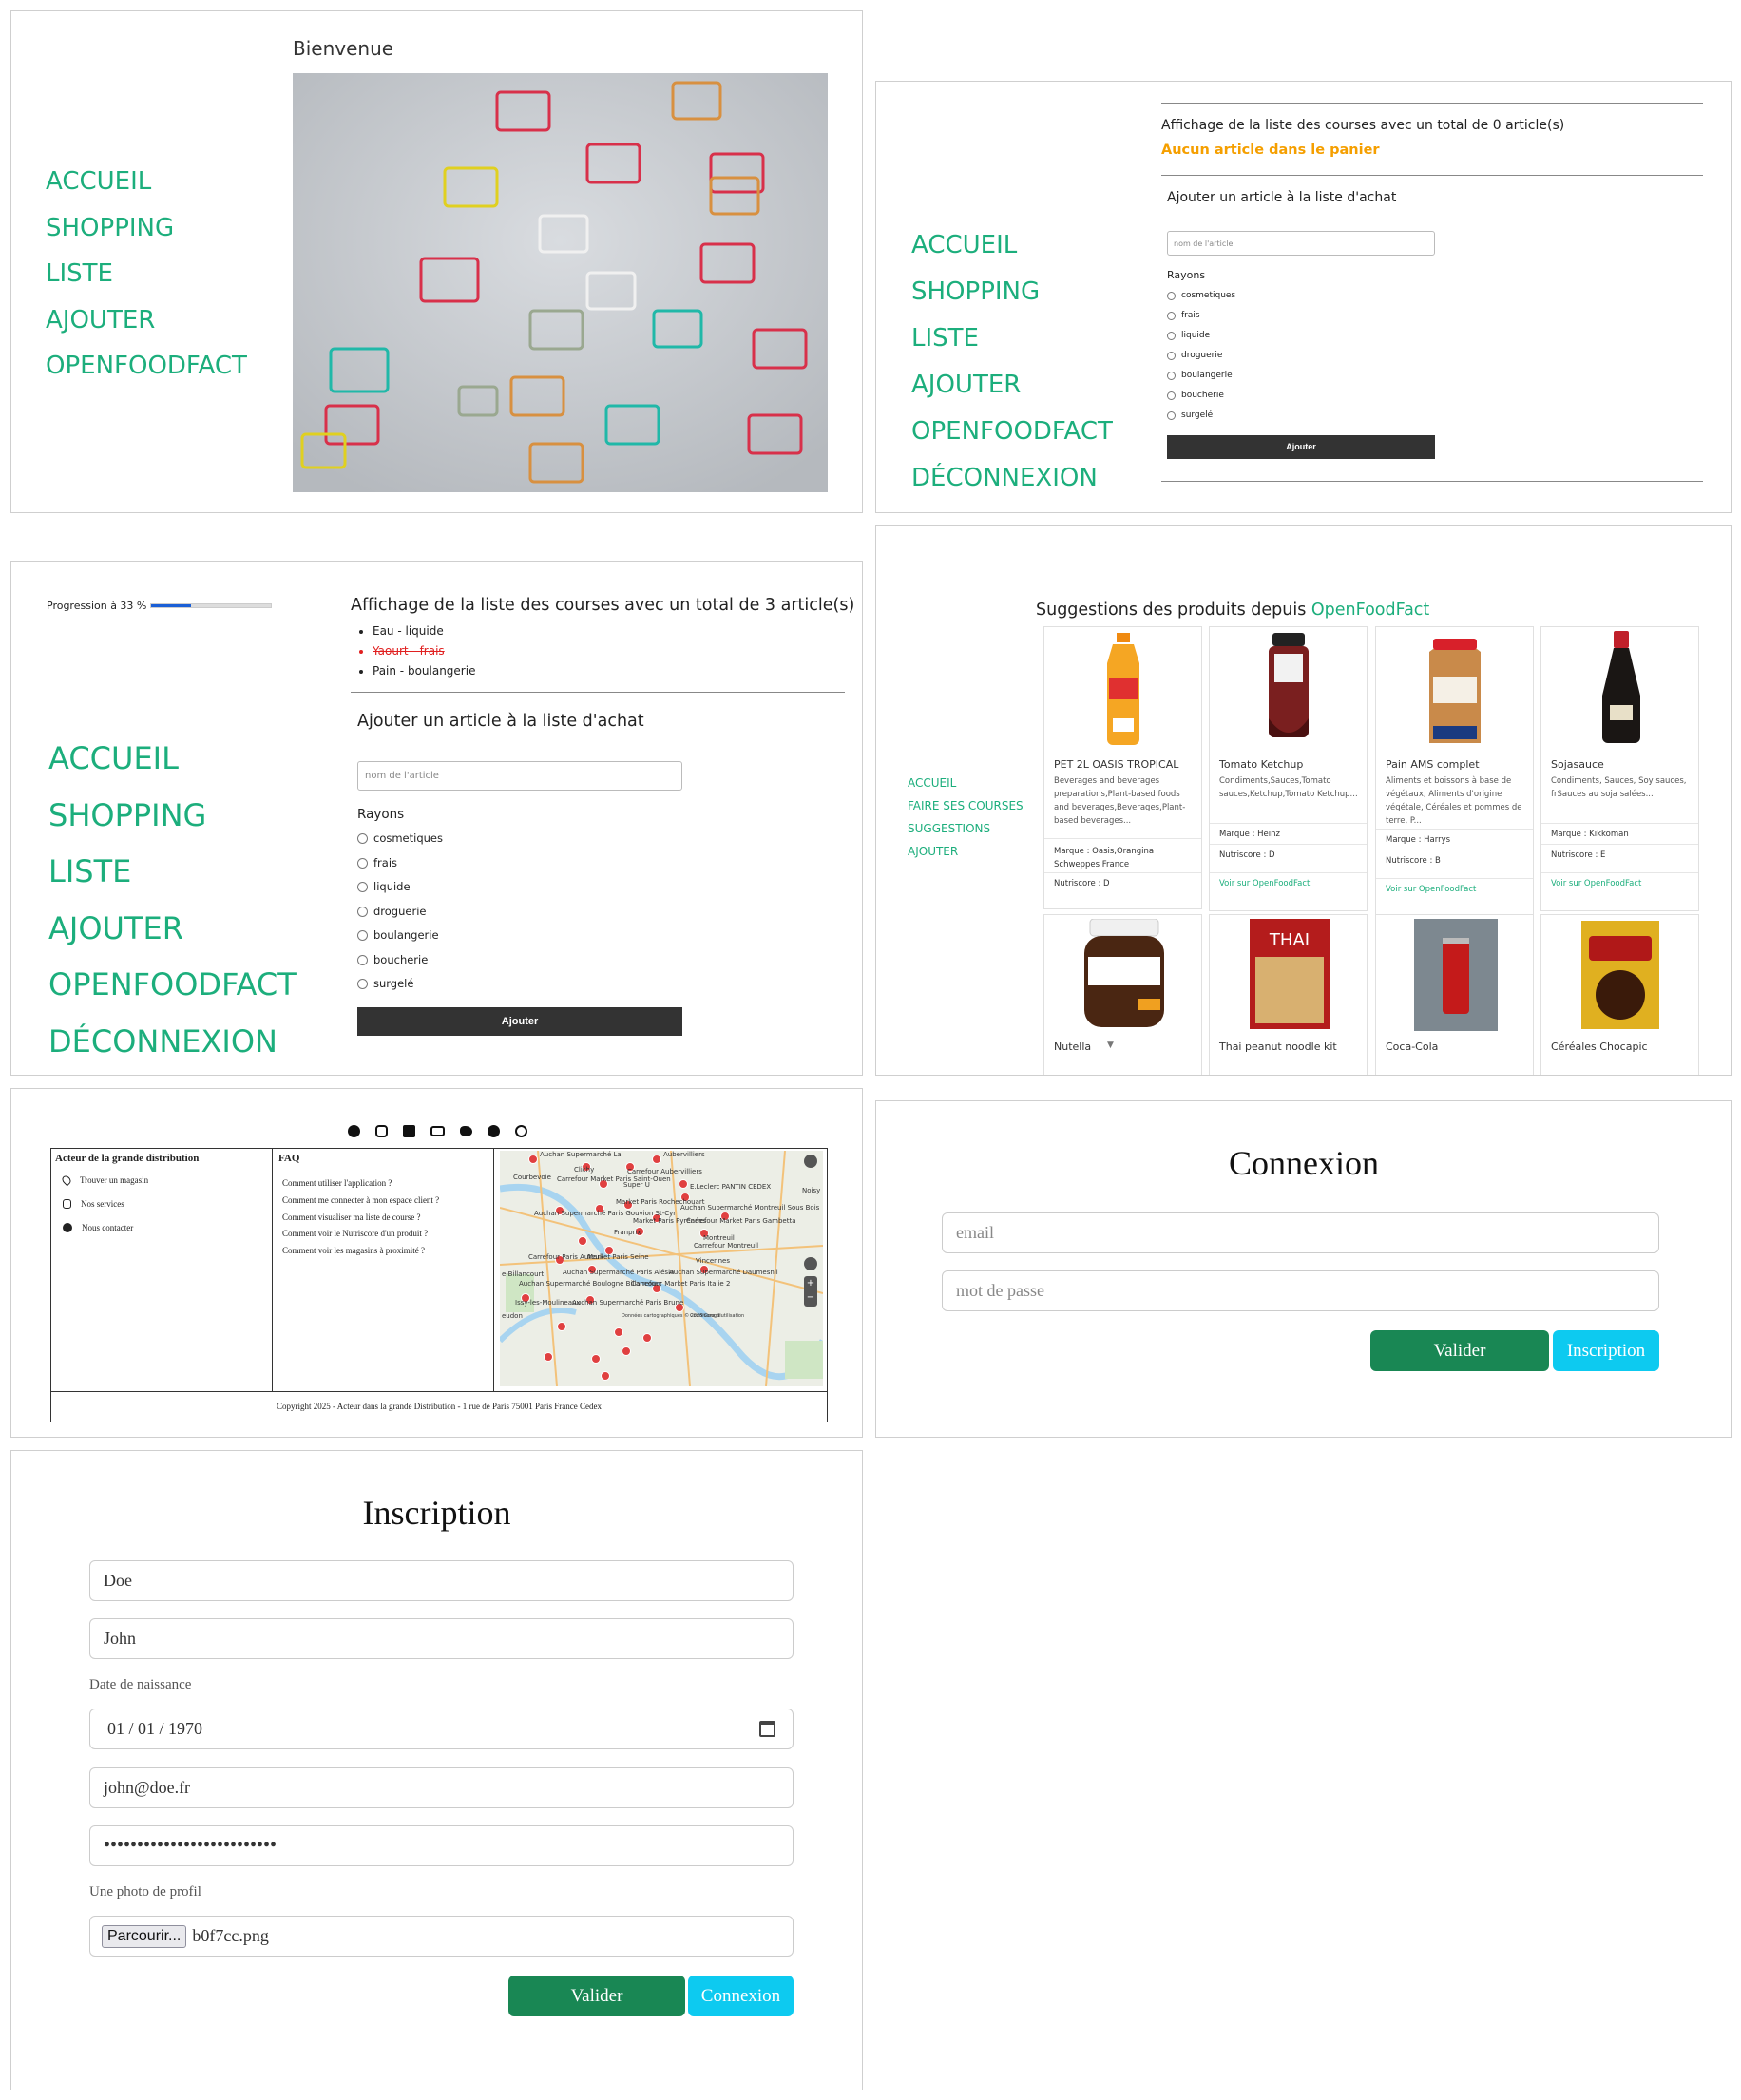 This screenshot has height=2100, width=1741. I want to click on twitter-icon, so click(466, 1131).